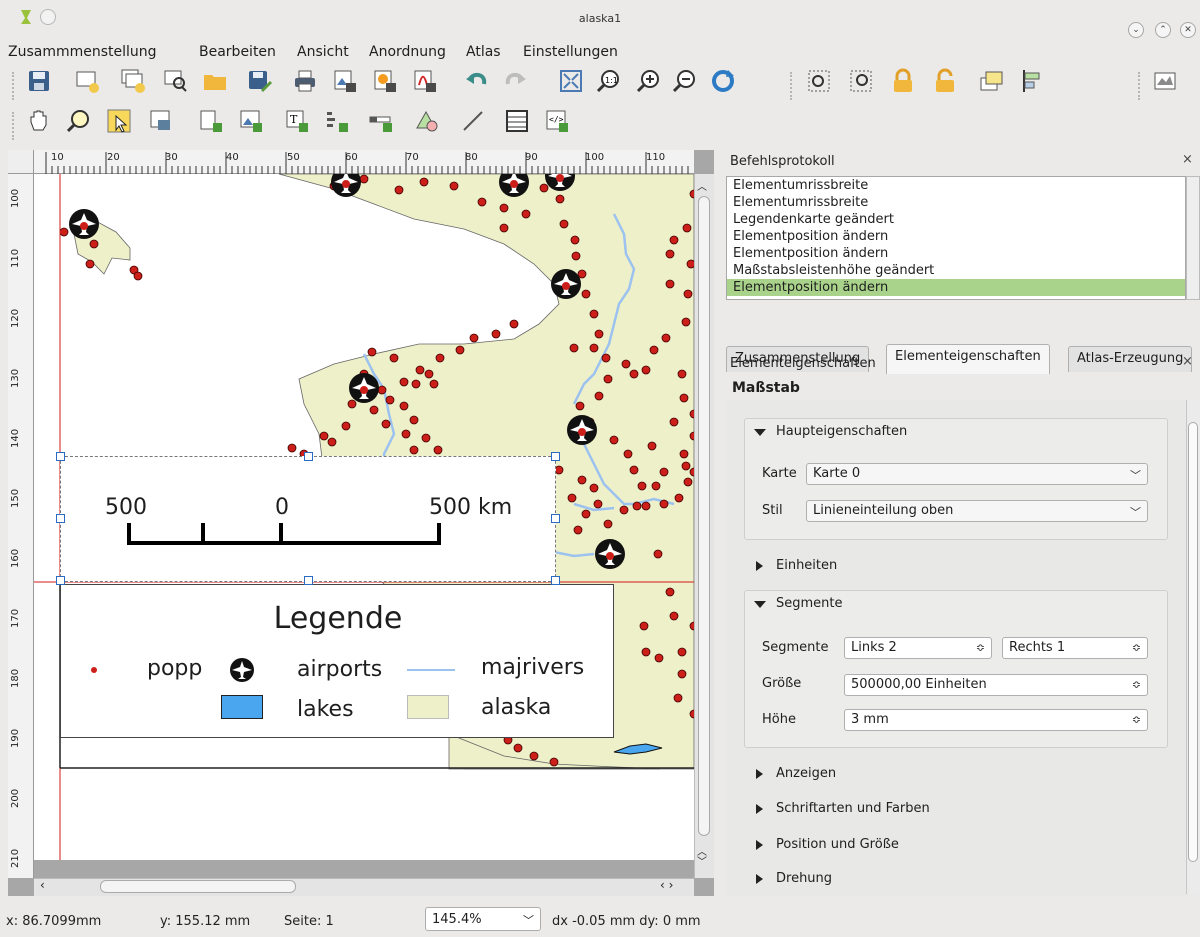 Image resolution: width=1200 pixels, height=937 pixels. What do you see at coordinates (903, 81) in the screenshot?
I see `lock-icon` at bounding box center [903, 81].